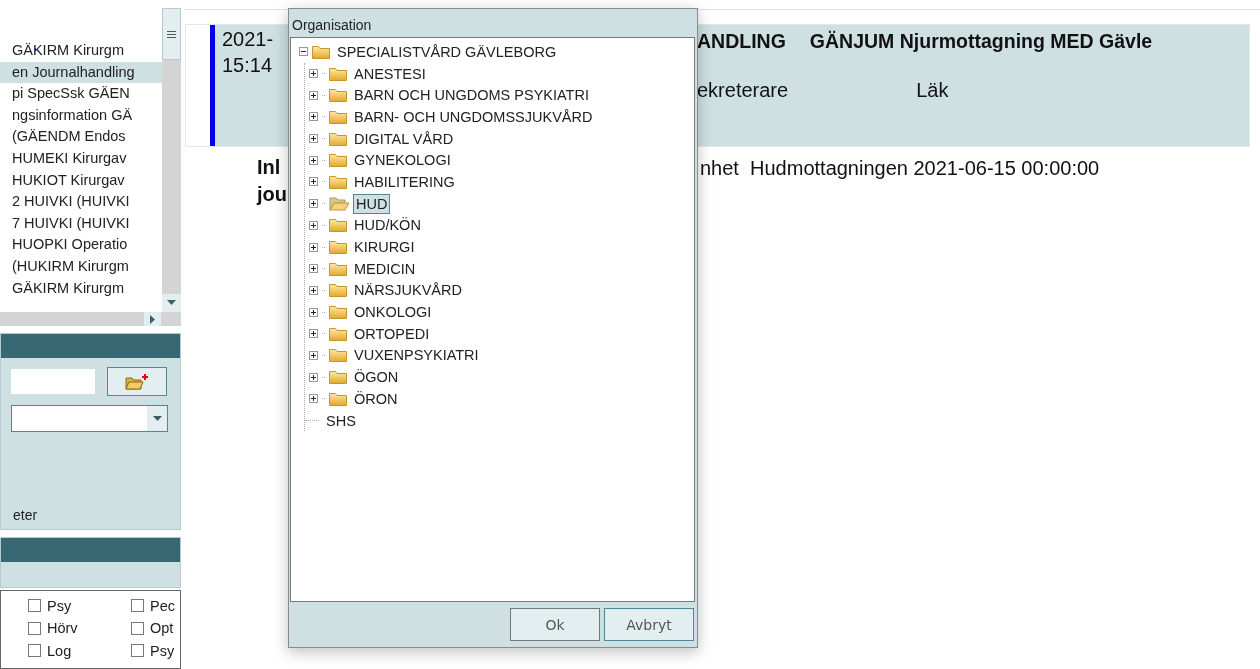 Image resolution: width=1260 pixels, height=669 pixels. What do you see at coordinates (303, 52) in the screenshot?
I see `collapse-icon` at bounding box center [303, 52].